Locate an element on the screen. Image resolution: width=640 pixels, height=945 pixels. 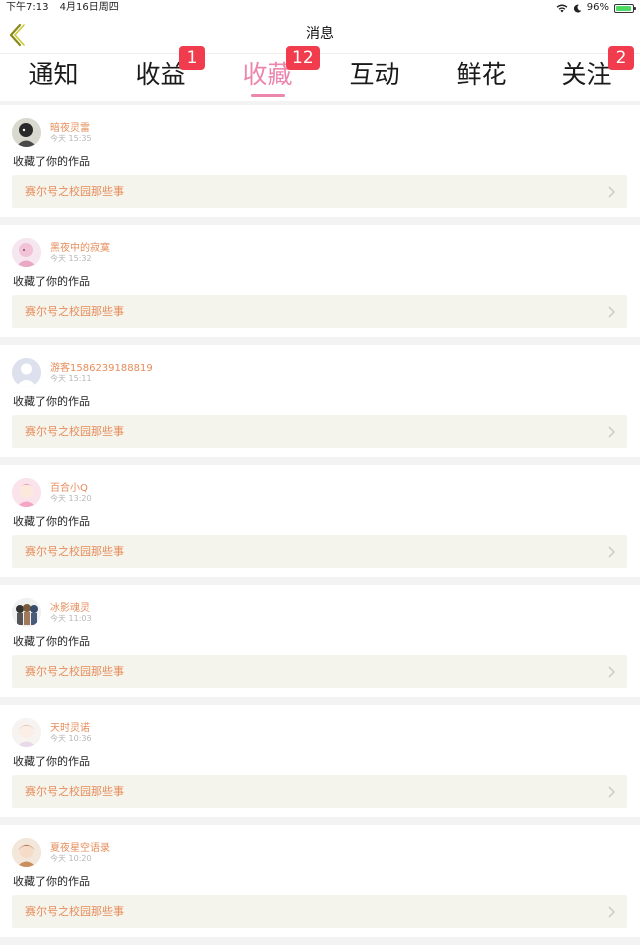
timestamp: 今天 11:03 is located at coordinates (71, 618).